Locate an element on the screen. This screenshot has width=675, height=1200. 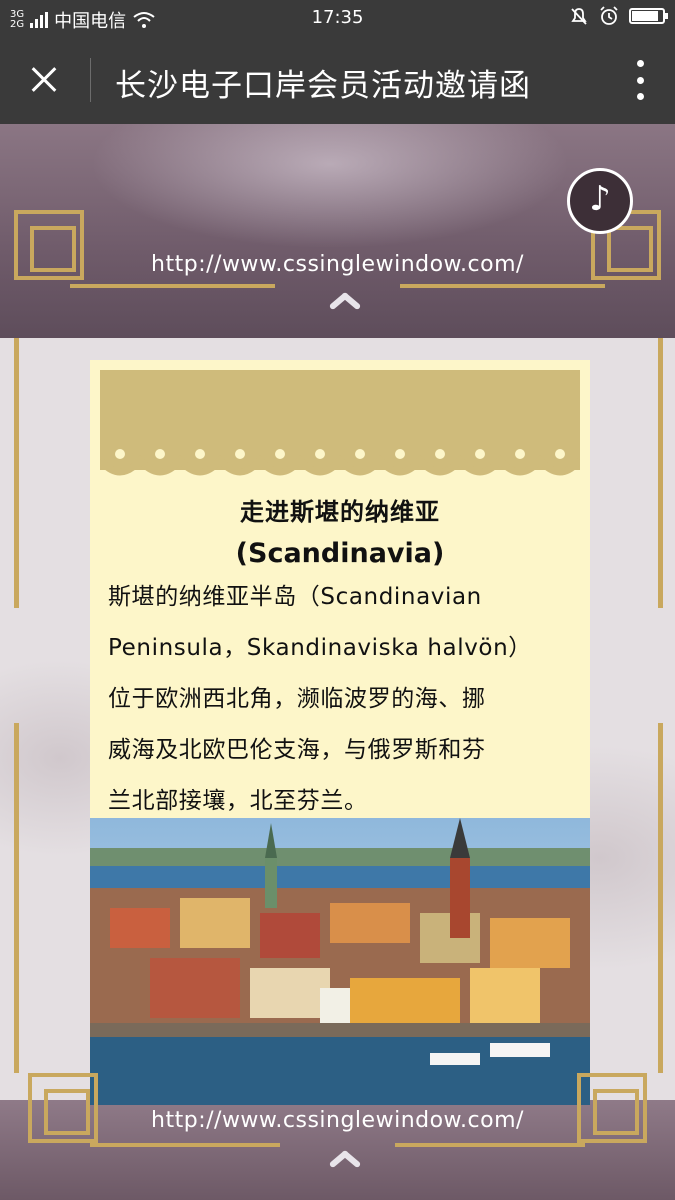
title-bar: 长沙电子口岸会员活动邀请函 is located at coordinates (337, 80).